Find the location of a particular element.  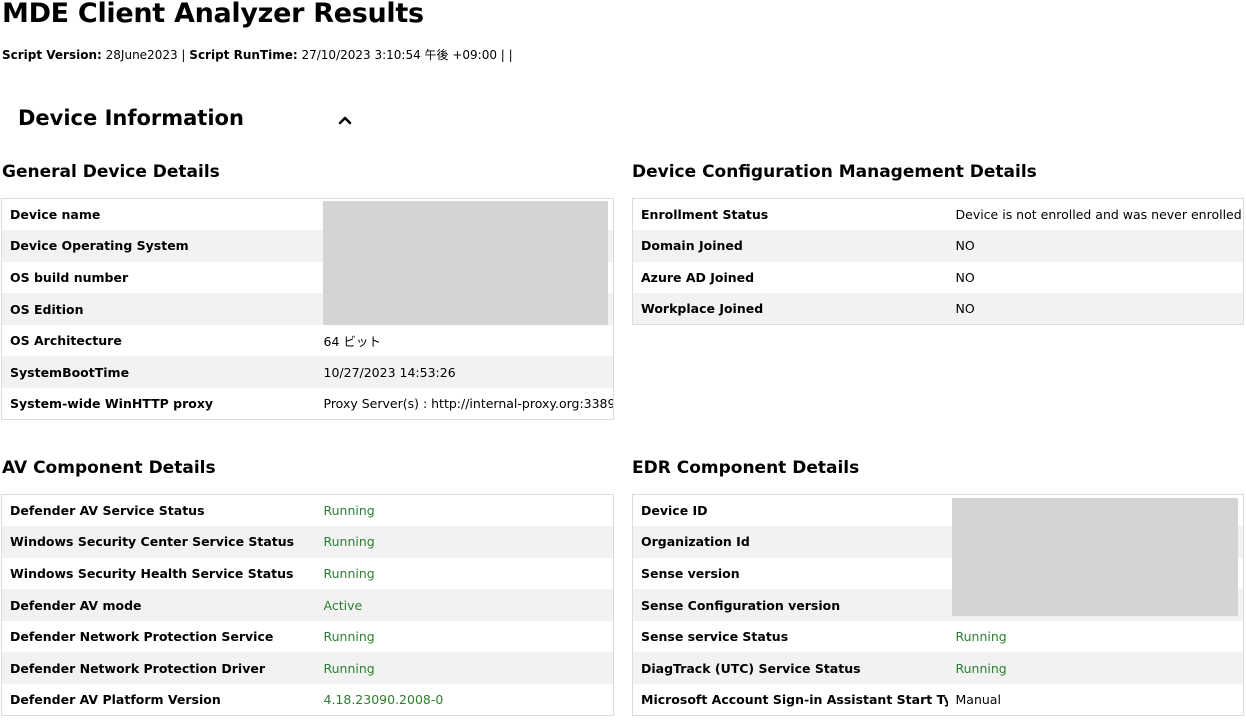

row-label: Organization Id is located at coordinates (790, 542).